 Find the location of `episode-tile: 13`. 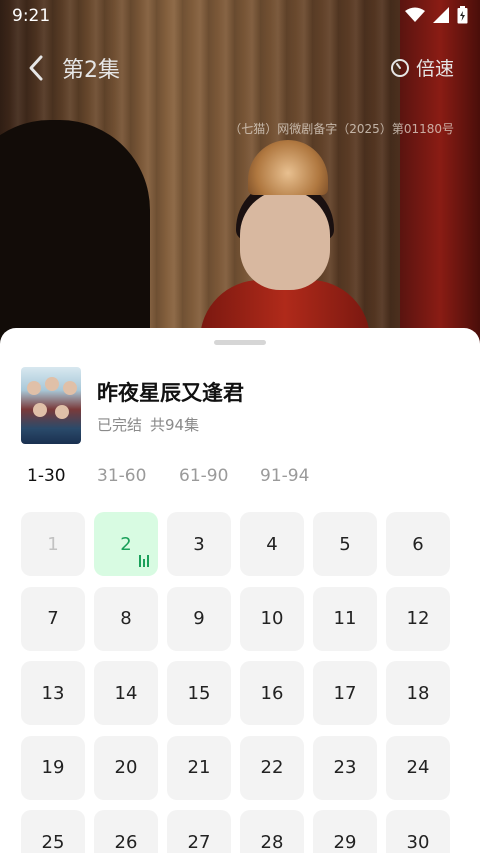

episode-tile: 13 is located at coordinates (53, 693).